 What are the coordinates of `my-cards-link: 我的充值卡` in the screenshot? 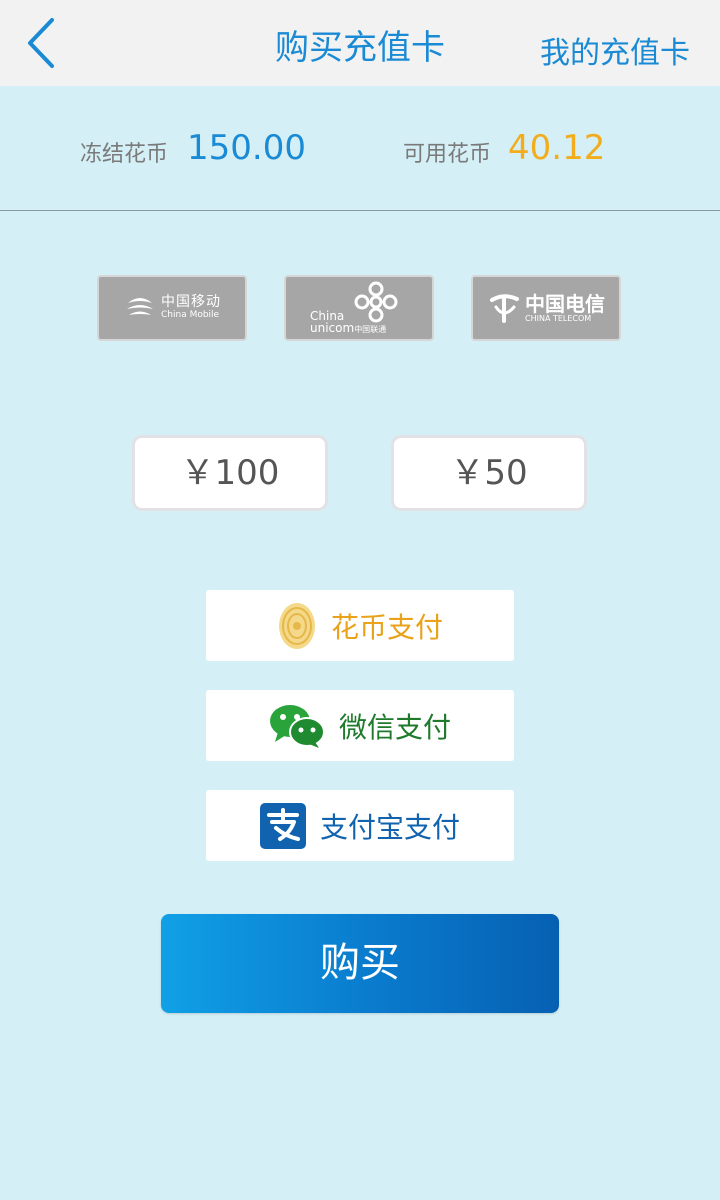 It's located at (615, 50).